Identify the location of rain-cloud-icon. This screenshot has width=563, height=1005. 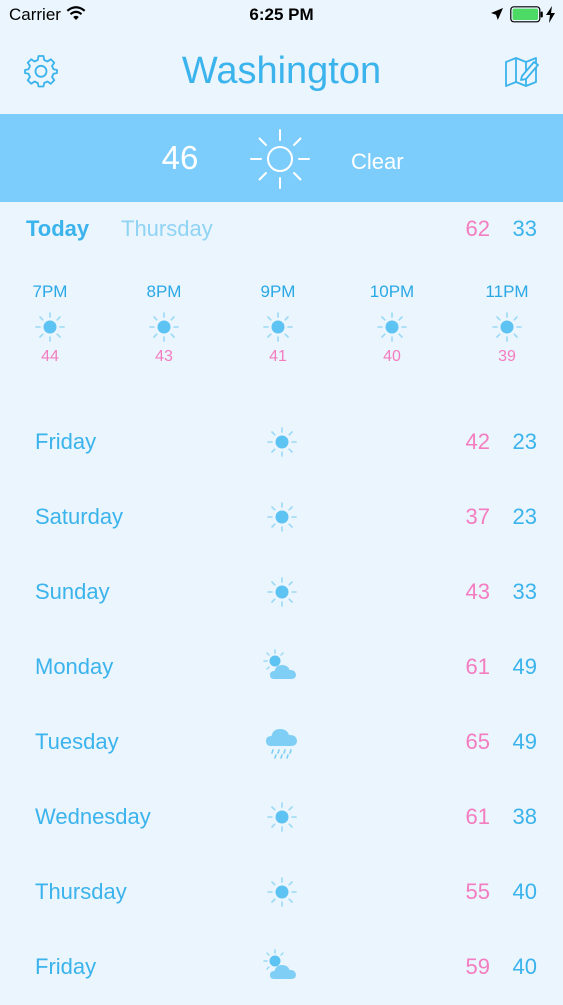
(282, 742).